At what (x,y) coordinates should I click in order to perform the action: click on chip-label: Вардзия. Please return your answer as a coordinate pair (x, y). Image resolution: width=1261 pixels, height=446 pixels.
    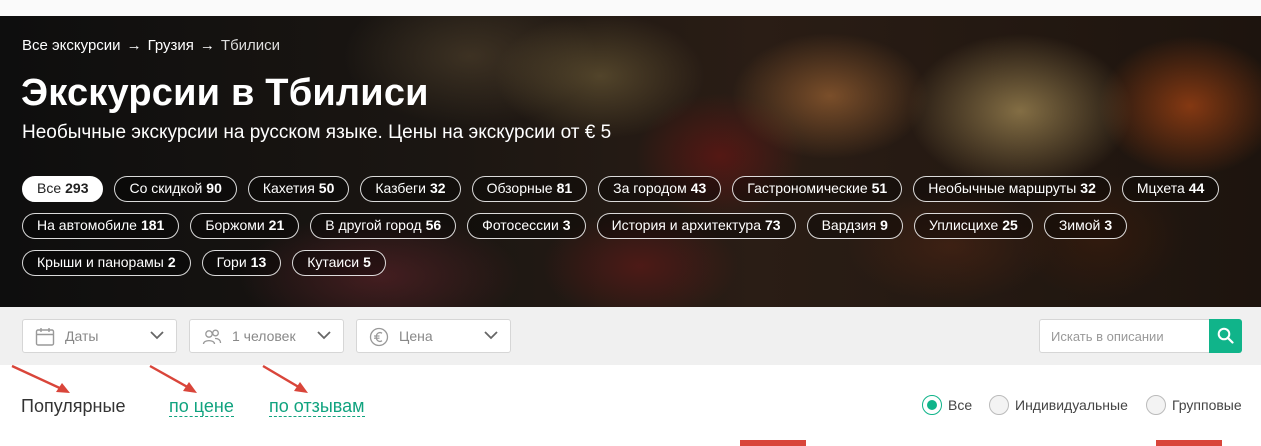
    Looking at the image, I should click on (849, 225).